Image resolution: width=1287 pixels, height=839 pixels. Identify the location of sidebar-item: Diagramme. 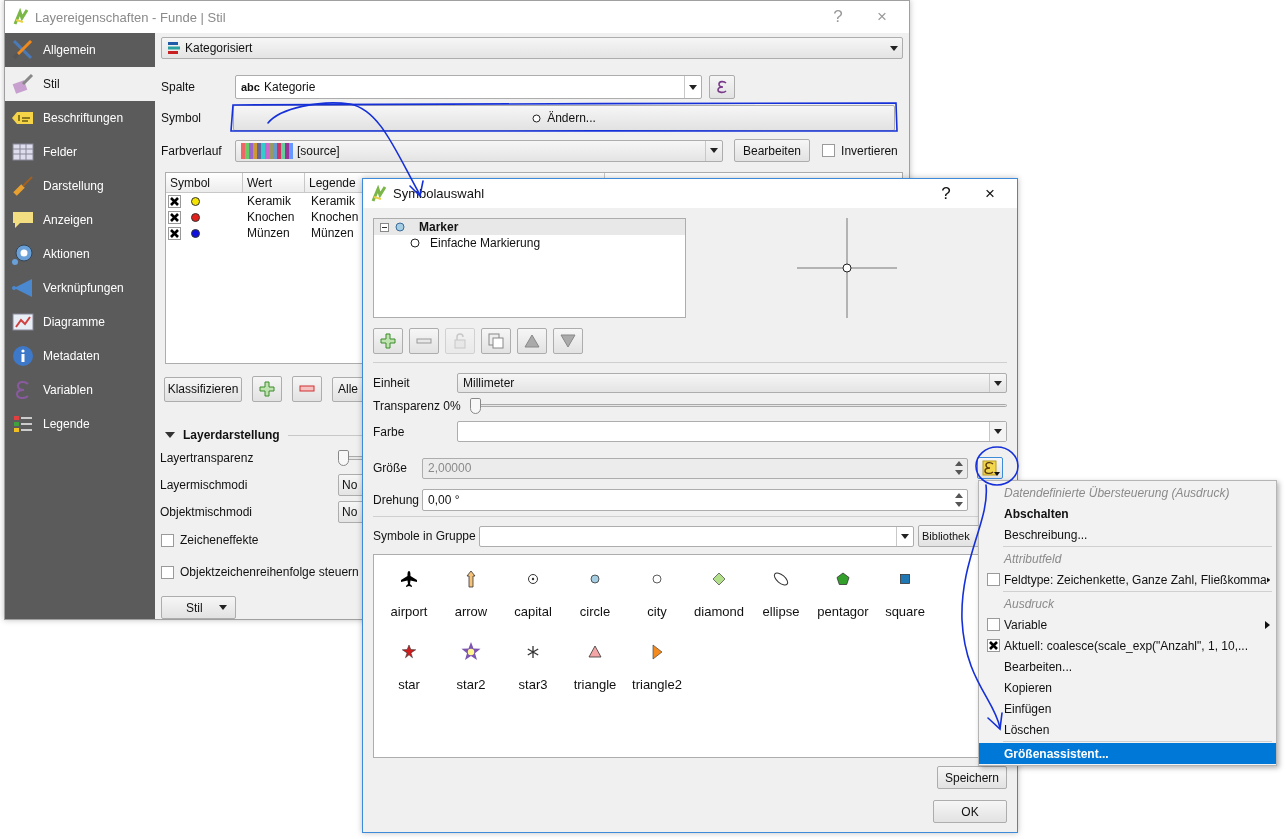
(80, 322).